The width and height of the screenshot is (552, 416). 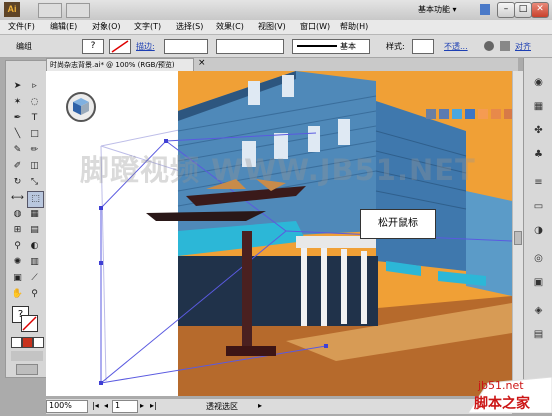 What do you see at coordinates (17, 278) in the screenshot?
I see `artboard-tool-icon: ▣` at bounding box center [17, 278].